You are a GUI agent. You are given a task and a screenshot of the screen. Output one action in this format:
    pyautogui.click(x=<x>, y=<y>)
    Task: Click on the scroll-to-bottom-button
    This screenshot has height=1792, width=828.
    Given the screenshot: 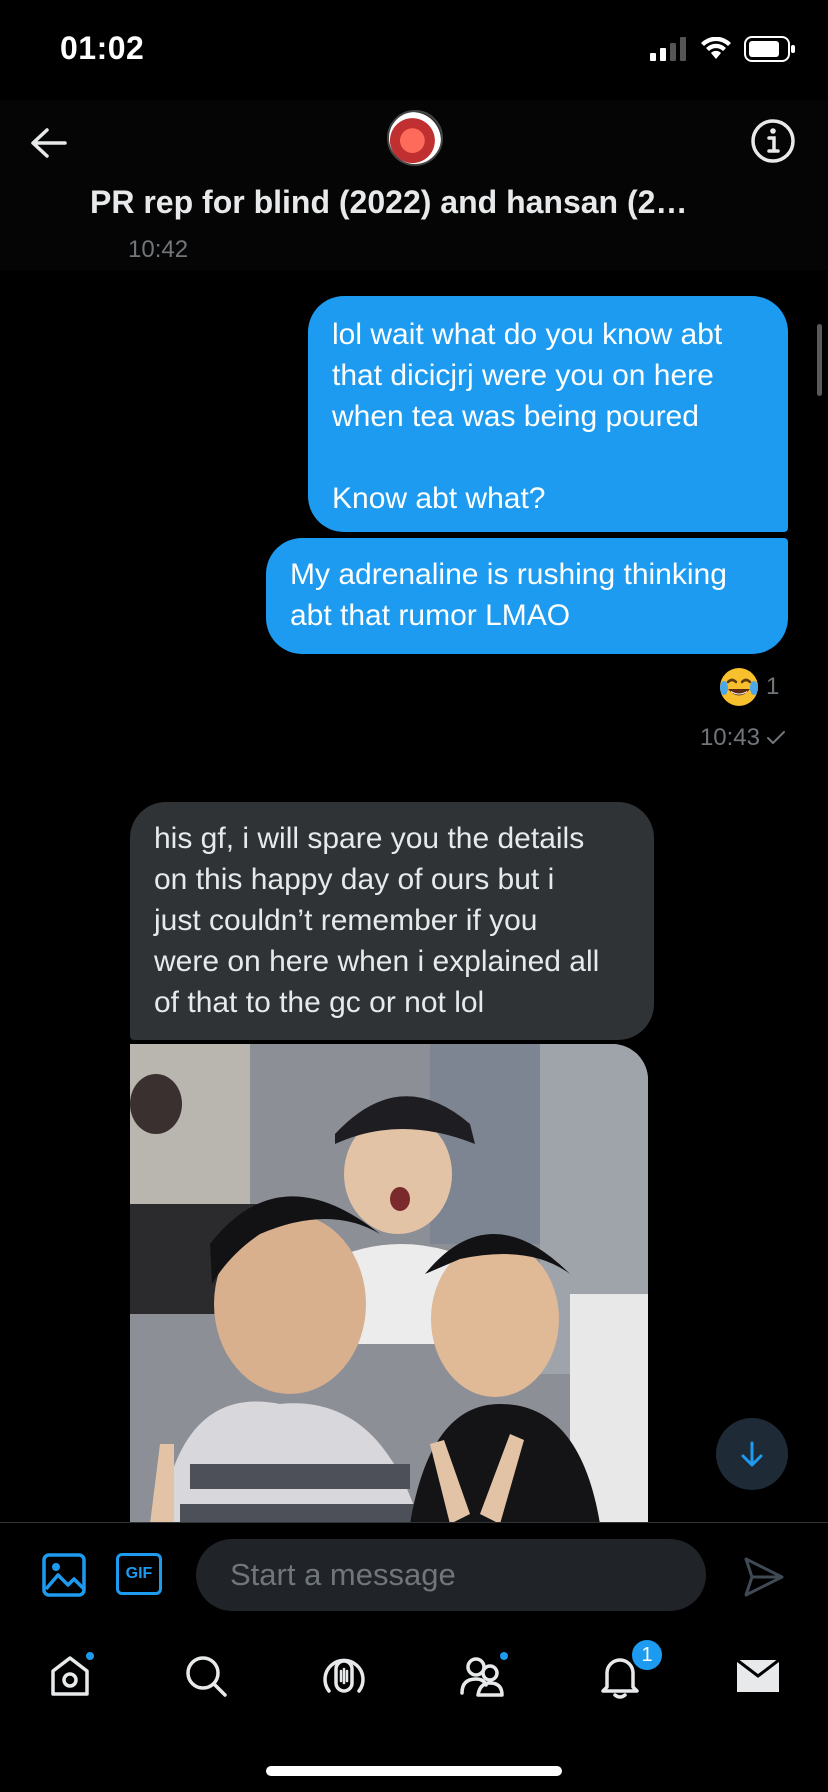 What is the action you would take?
    pyautogui.click(x=752, y=1454)
    